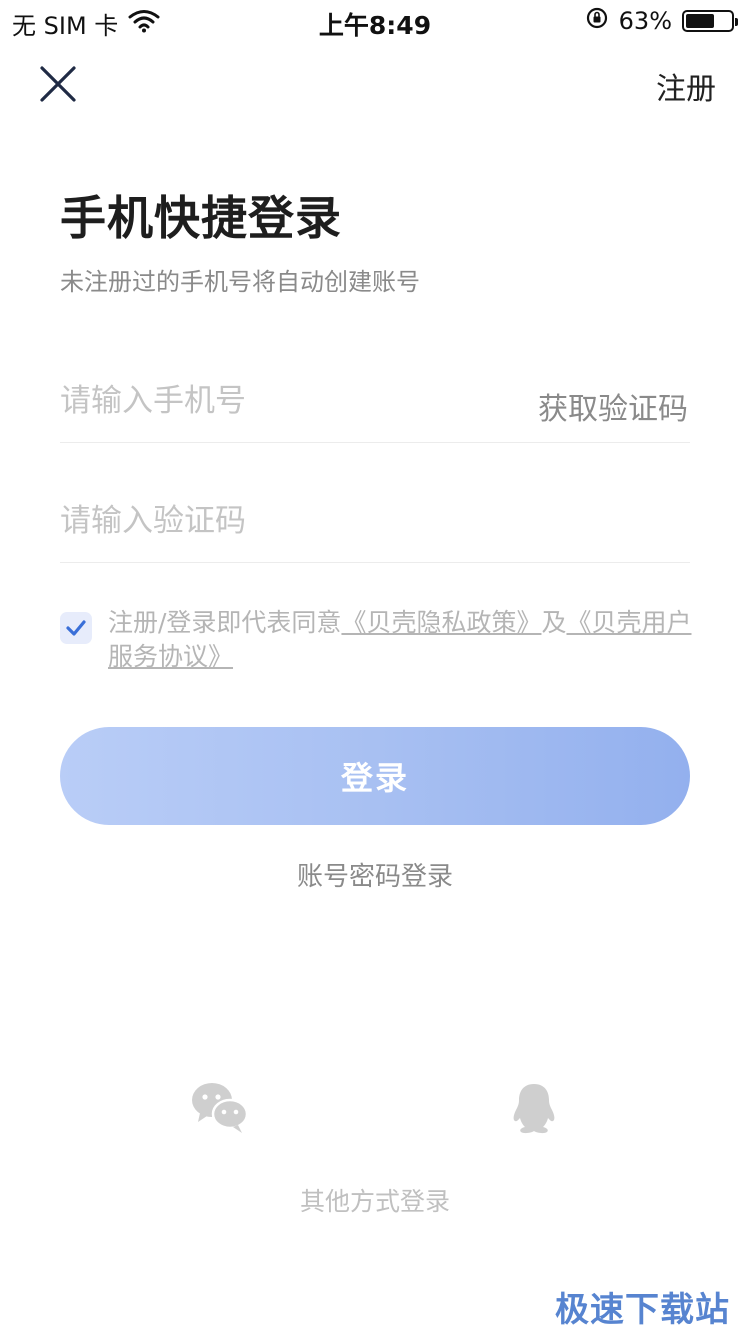 The width and height of the screenshot is (750, 1334). Describe the element at coordinates (441, 622) in the screenshot. I see `privacy-policy-link: 《贝壳隐私政策》` at that location.